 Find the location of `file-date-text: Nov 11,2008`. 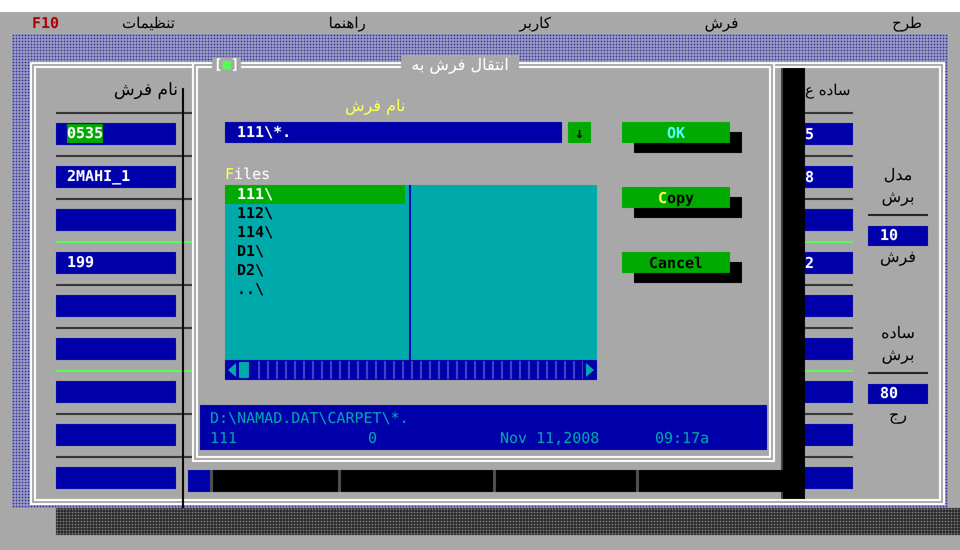

file-date-text: Nov 11,2008 is located at coordinates (550, 438).